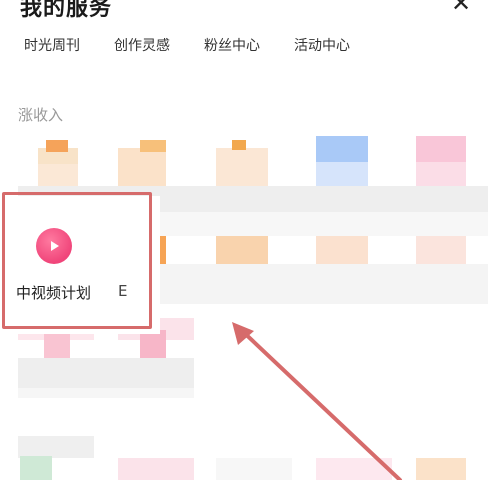 This screenshot has width=492, height=480. What do you see at coordinates (52, 45) in the screenshot?
I see `tab-time-weekly: 时光周刊` at bounding box center [52, 45].